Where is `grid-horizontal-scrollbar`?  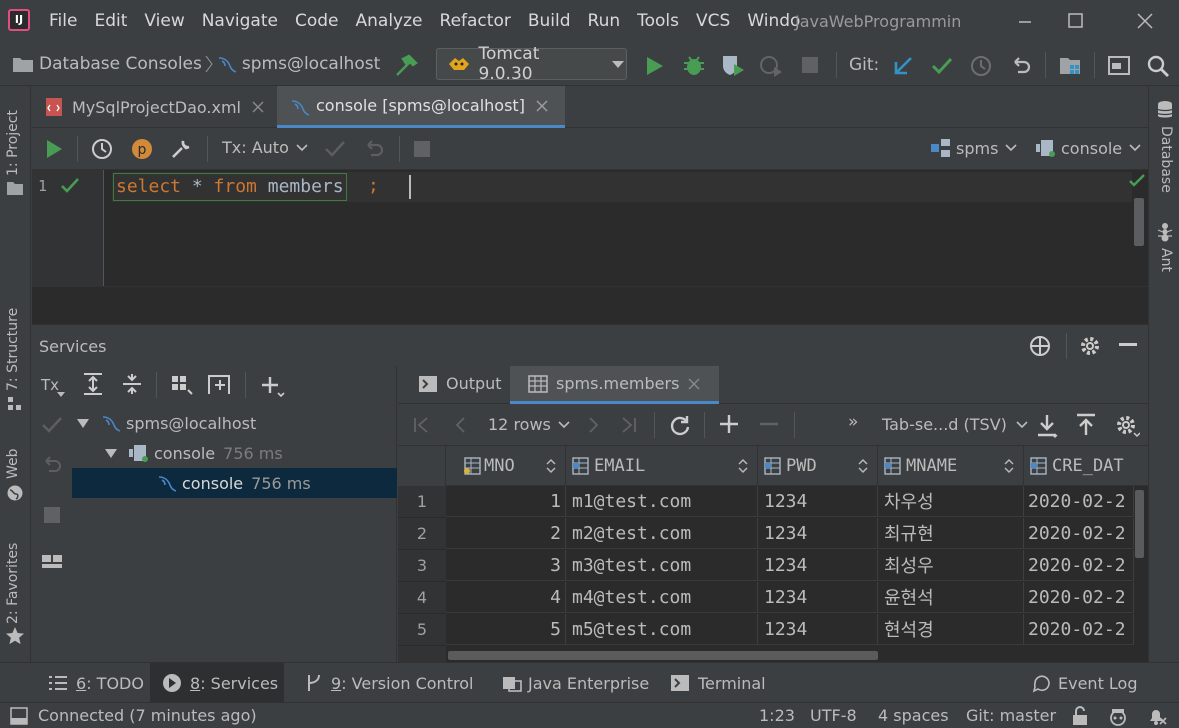 grid-horizontal-scrollbar is located at coordinates (663, 655).